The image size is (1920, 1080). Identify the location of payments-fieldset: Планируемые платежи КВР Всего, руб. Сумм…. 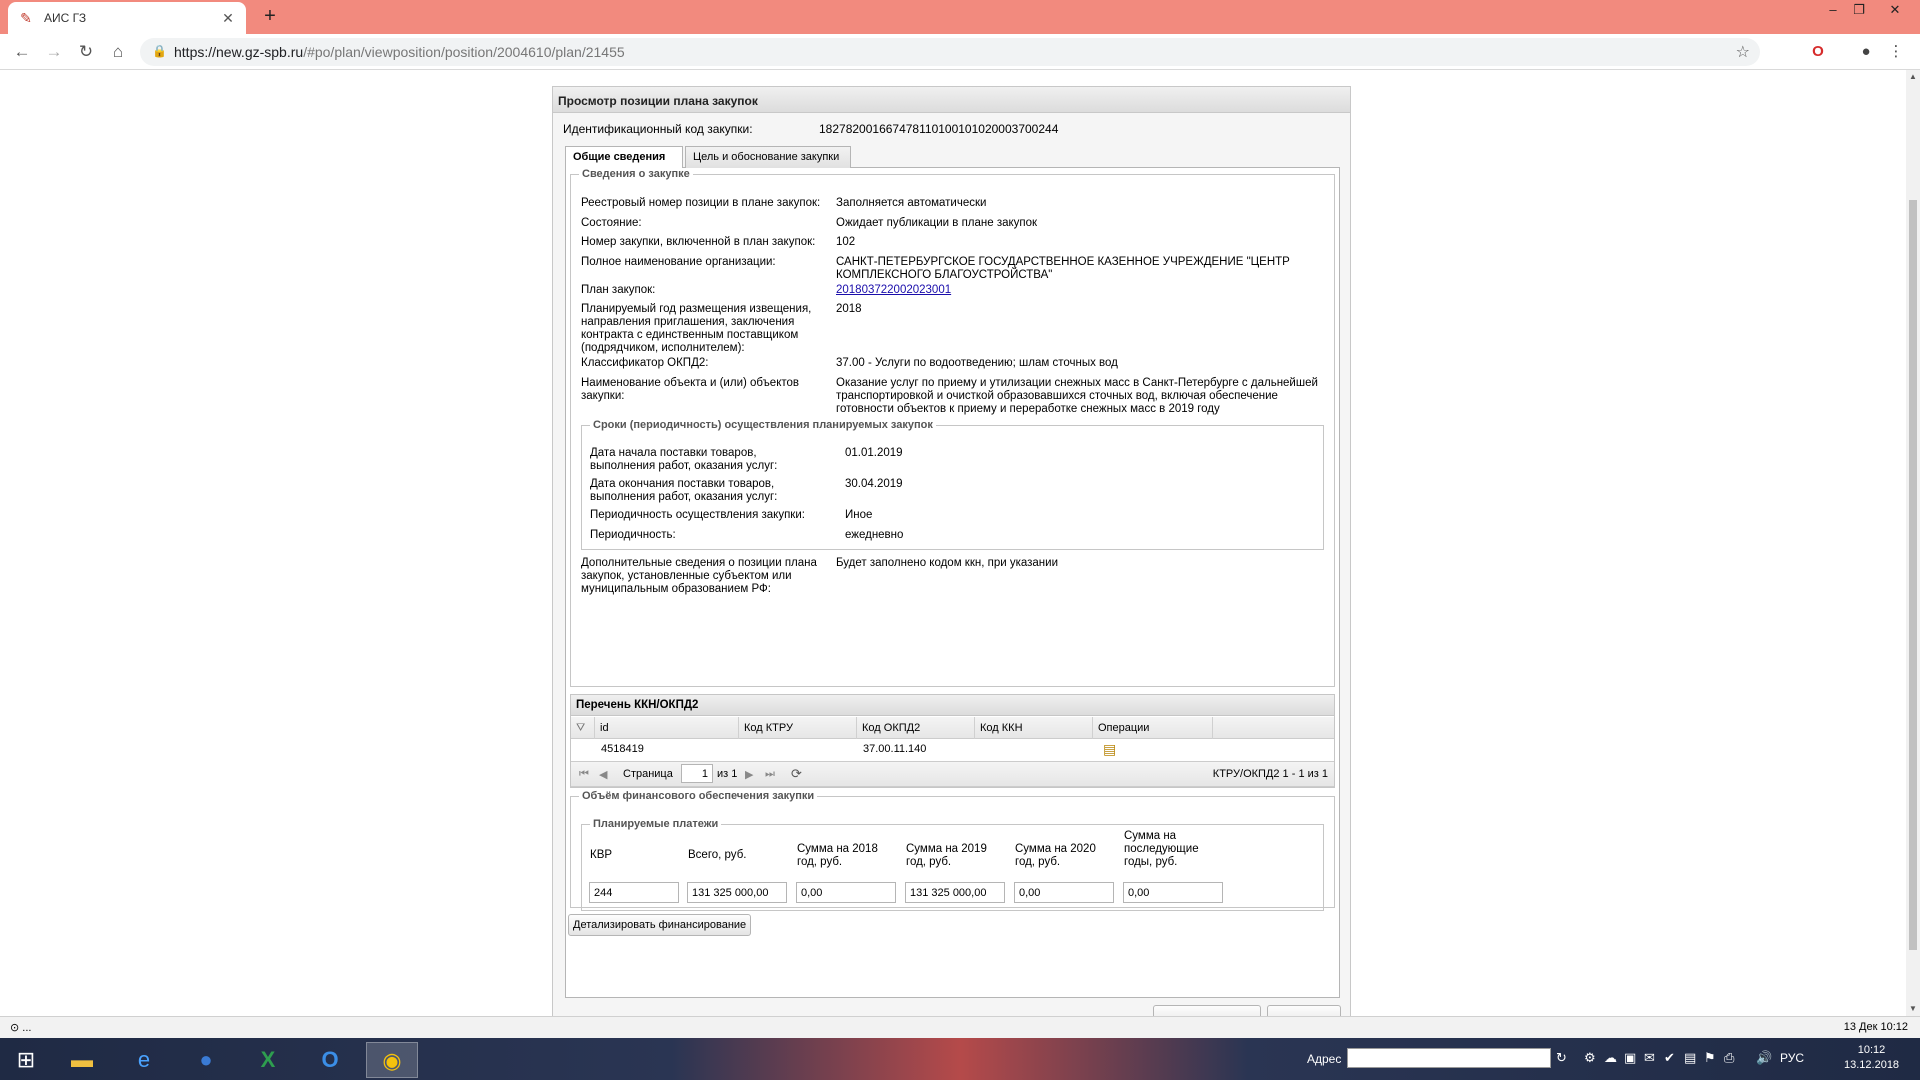
(952, 864).